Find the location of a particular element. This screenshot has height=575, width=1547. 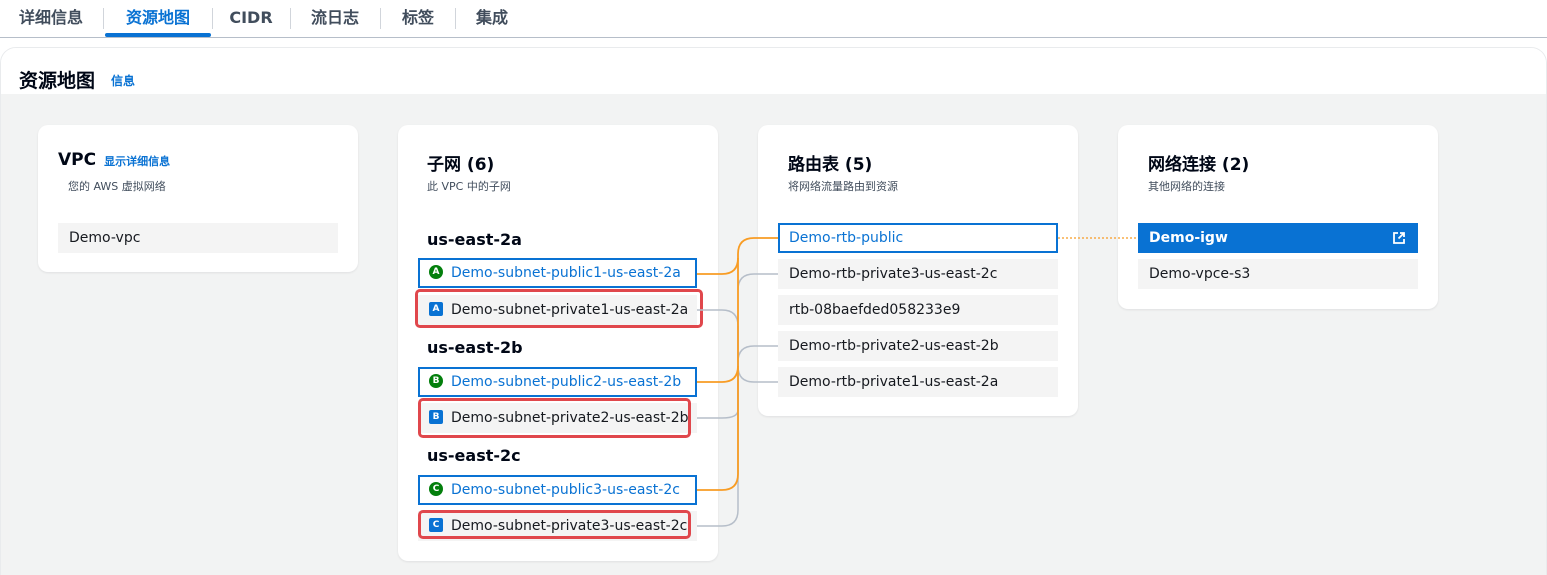

subnet-public3: C Demo-subnet-public3-us-east-2c is located at coordinates (557, 490).